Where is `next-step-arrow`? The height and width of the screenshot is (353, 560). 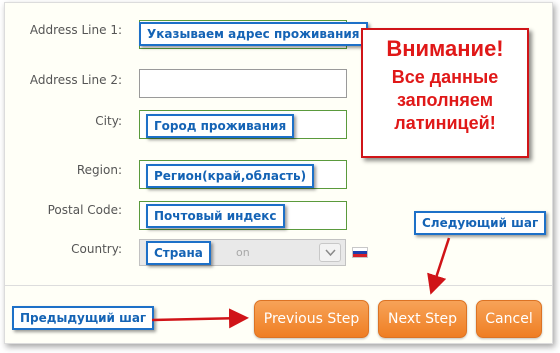 next-step-arrow is located at coordinates (439, 266).